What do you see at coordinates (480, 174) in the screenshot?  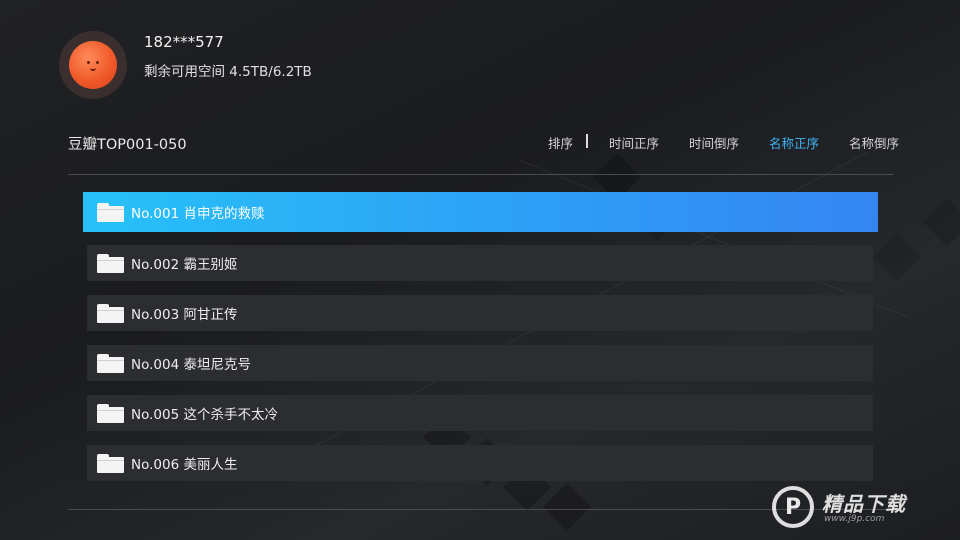 I see `top-divider` at bounding box center [480, 174].